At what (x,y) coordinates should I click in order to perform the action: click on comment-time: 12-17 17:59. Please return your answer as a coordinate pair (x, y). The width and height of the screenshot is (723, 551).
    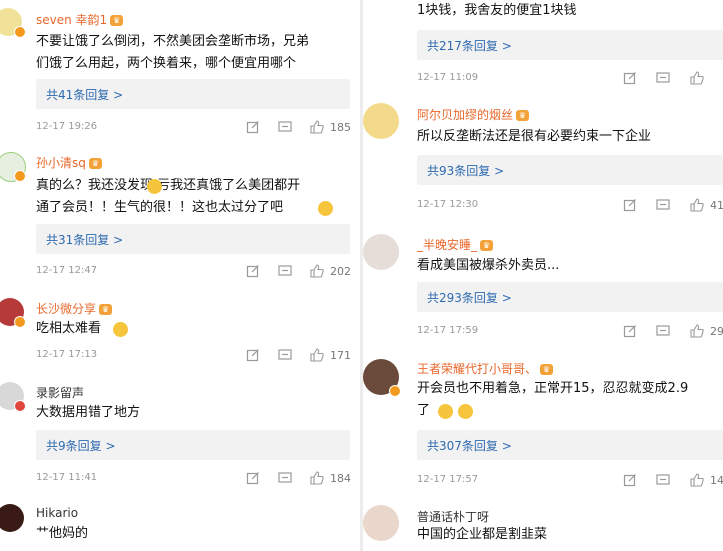
    Looking at the image, I should click on (448, 330).